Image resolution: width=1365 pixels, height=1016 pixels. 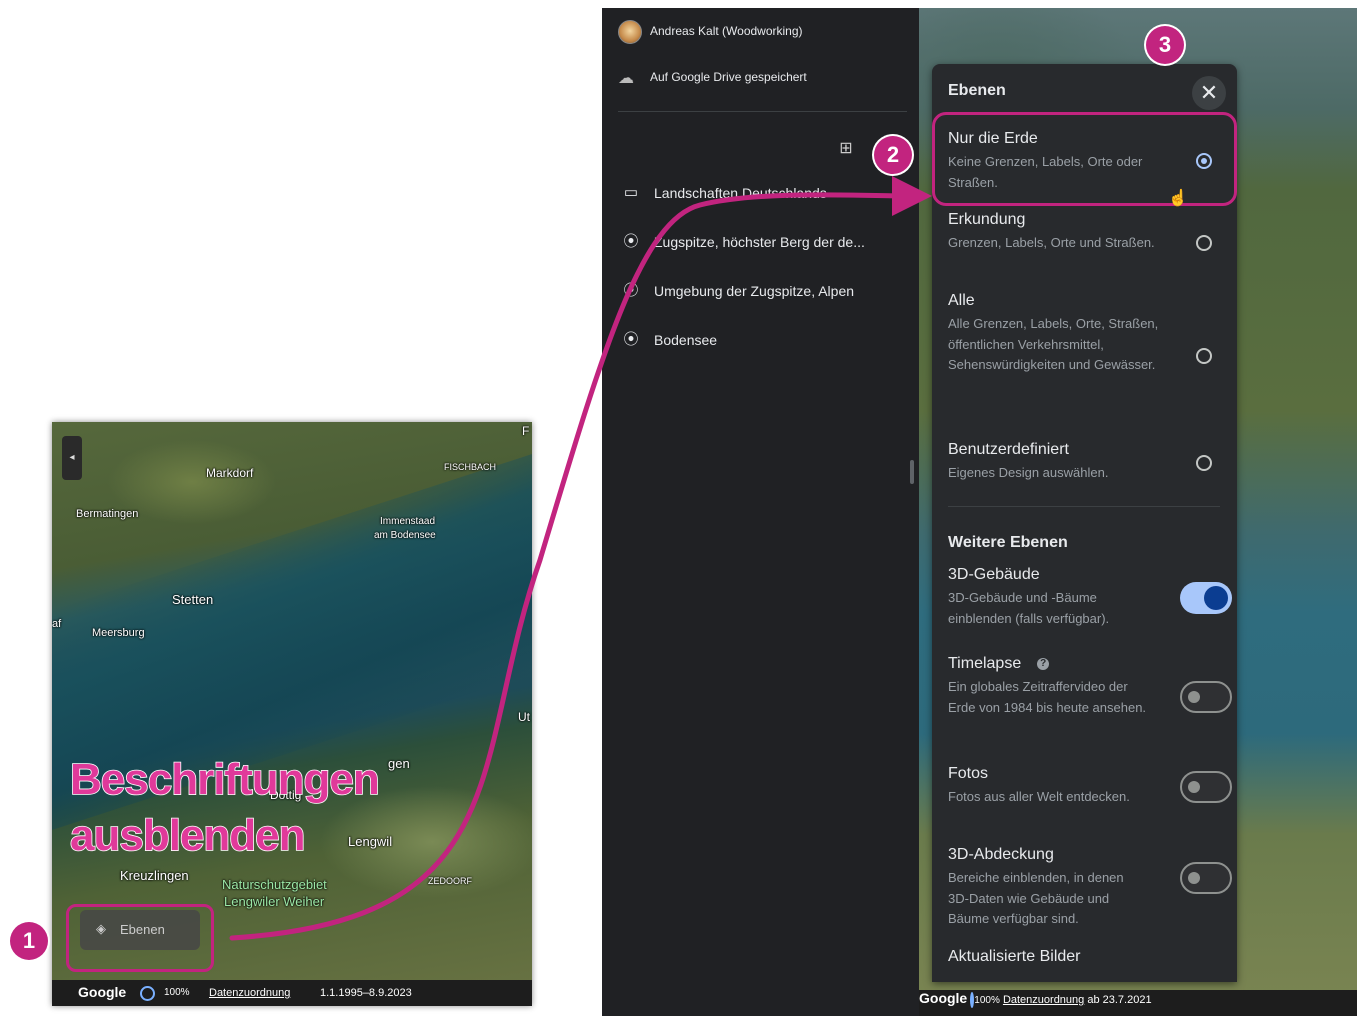 What do you see at coordinates (1165, 45) in the screenshot?
I see `step-badge-3: 3` at bounding box center [1165, 45].